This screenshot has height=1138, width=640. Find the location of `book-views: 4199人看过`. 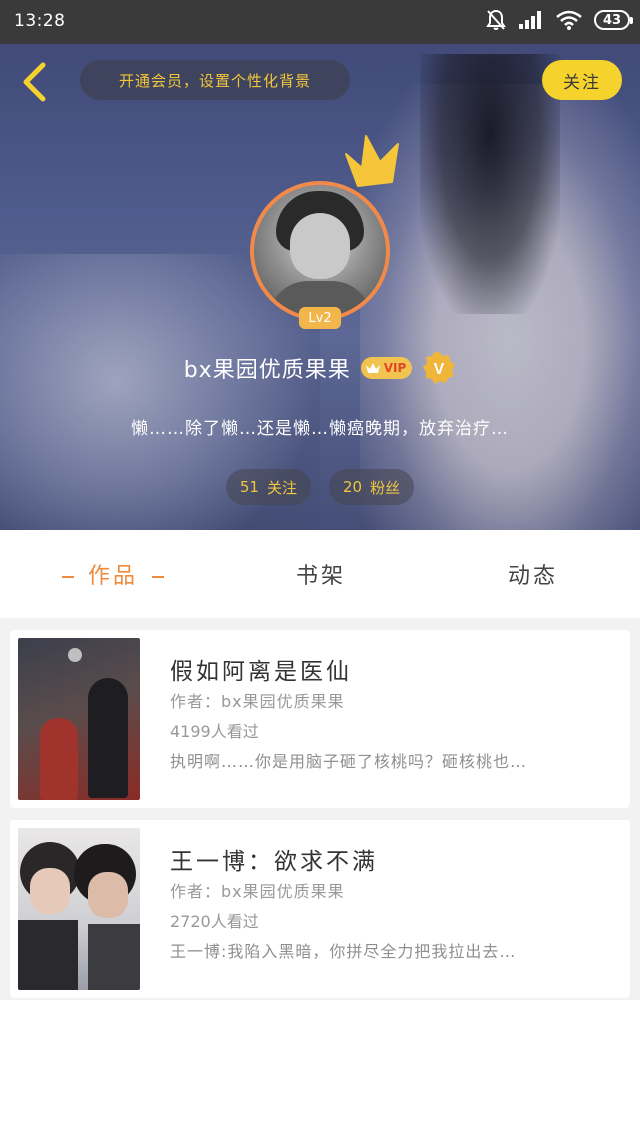

book-views: 4199人看过 is located at coordinates (214, 731).